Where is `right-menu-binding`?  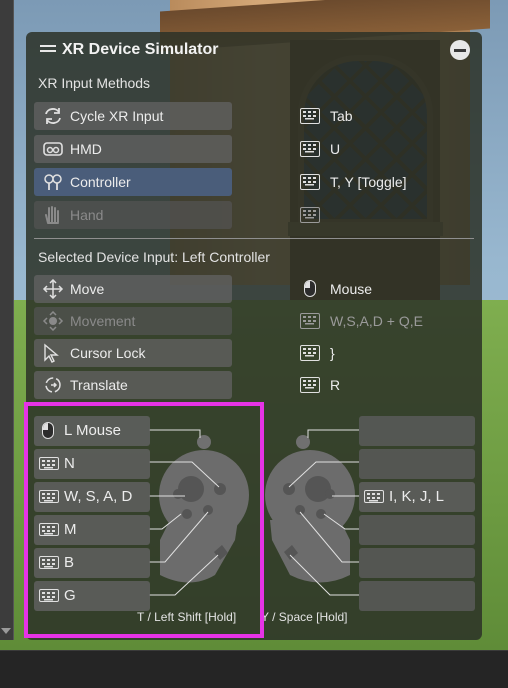 right-menu-binding is located at coordinates (417, 464).